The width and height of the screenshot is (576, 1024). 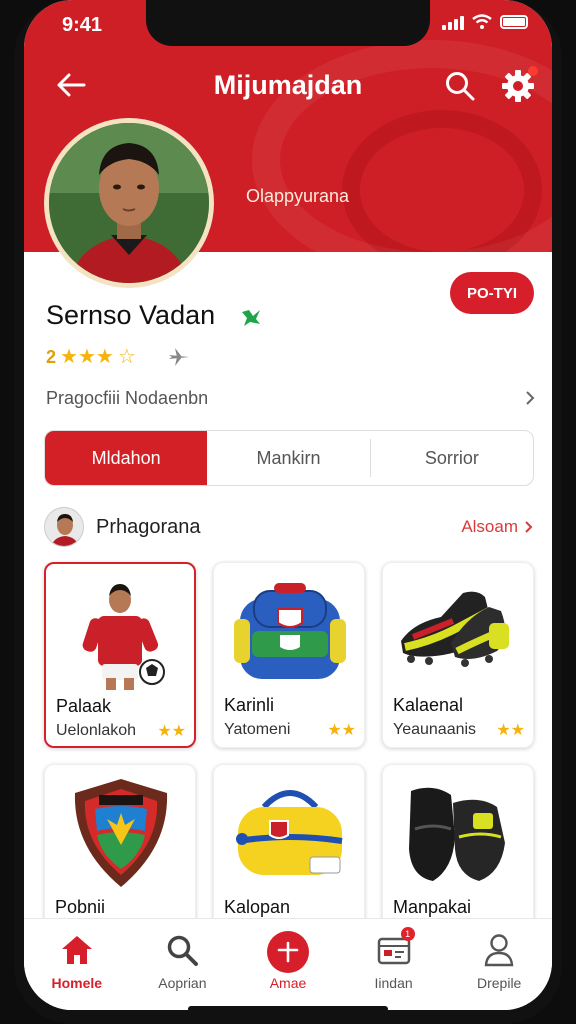 I want to click on status-icons, so click(x=485, y=22).